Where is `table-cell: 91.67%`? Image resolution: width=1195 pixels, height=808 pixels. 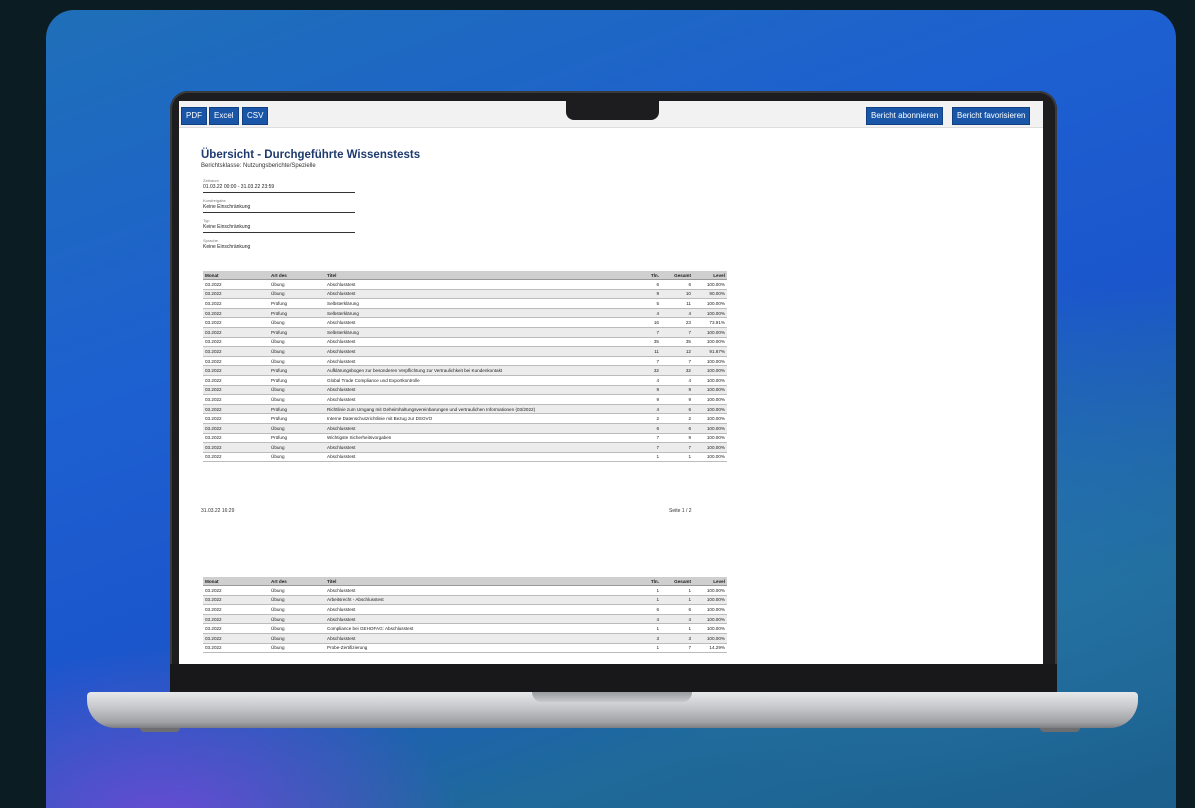
table-cell: 91.67% is located at coordinates (710, 351).